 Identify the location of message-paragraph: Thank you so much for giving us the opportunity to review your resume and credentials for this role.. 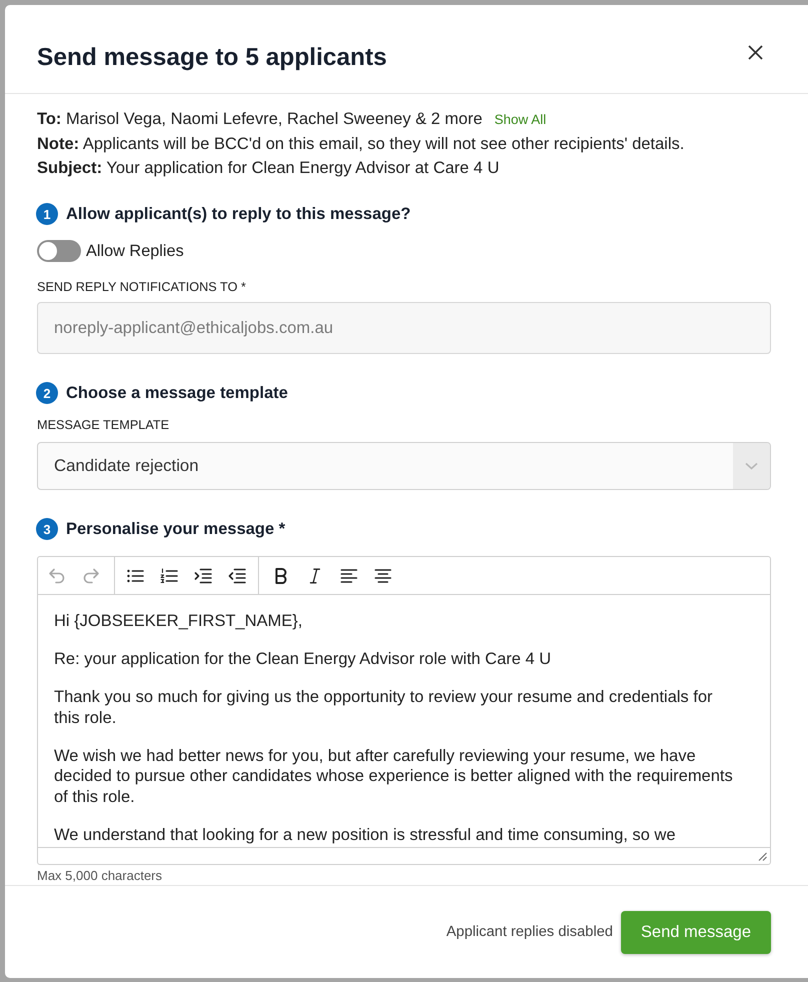
(384, 707).